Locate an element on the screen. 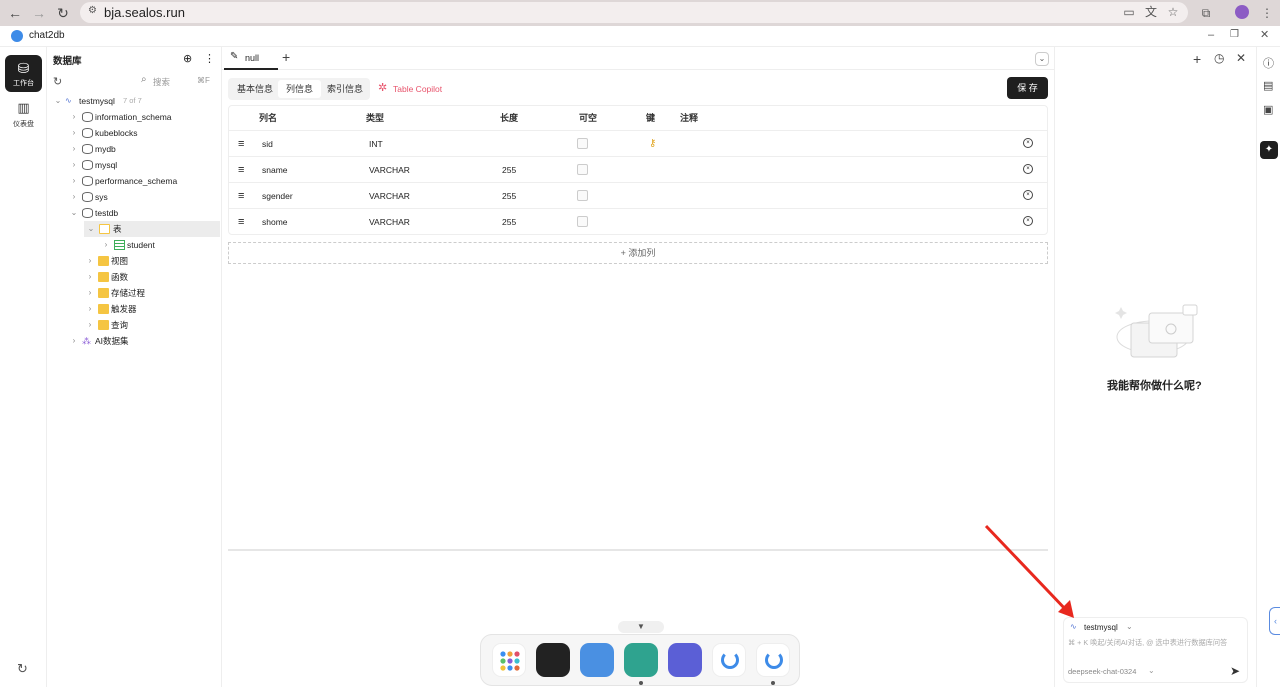 Image resolution: width=1280 pixels, height=687 pixels. column-name-cell: shome is located at coordinates (275, 222).